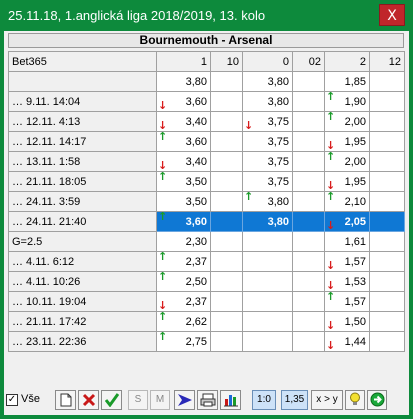 Image resolution: width=413 pixels, height=419 pixels. I want to click on odds-cell-2: ↑ 1,57, so click(347, 301).